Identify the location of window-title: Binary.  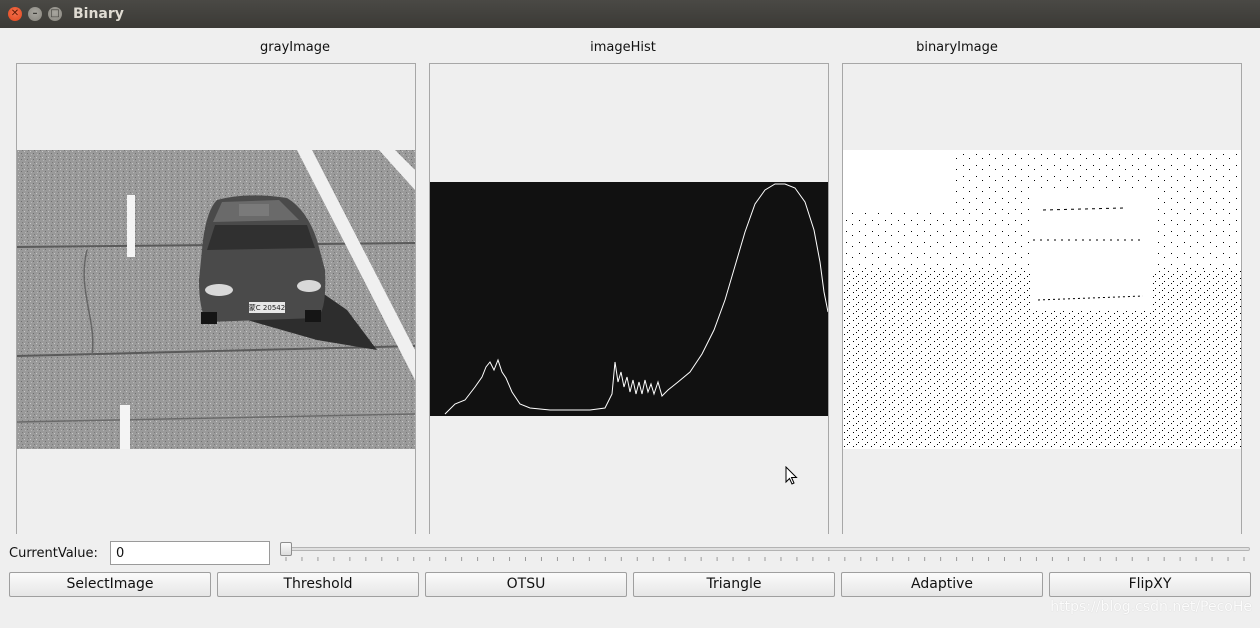
(98, 14).